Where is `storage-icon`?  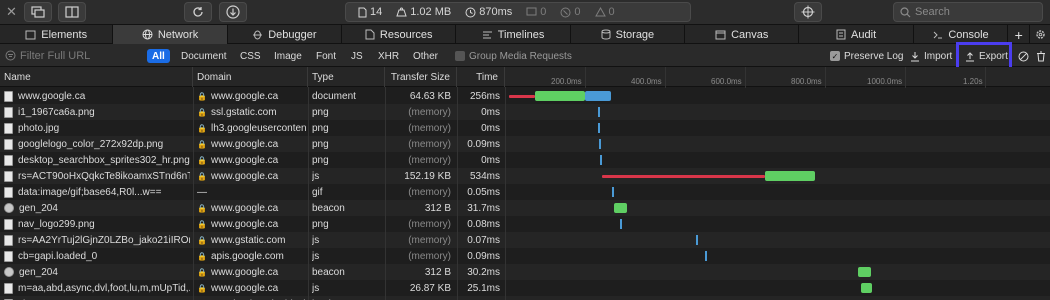
storage-icon is located at coordinates (606, 34).